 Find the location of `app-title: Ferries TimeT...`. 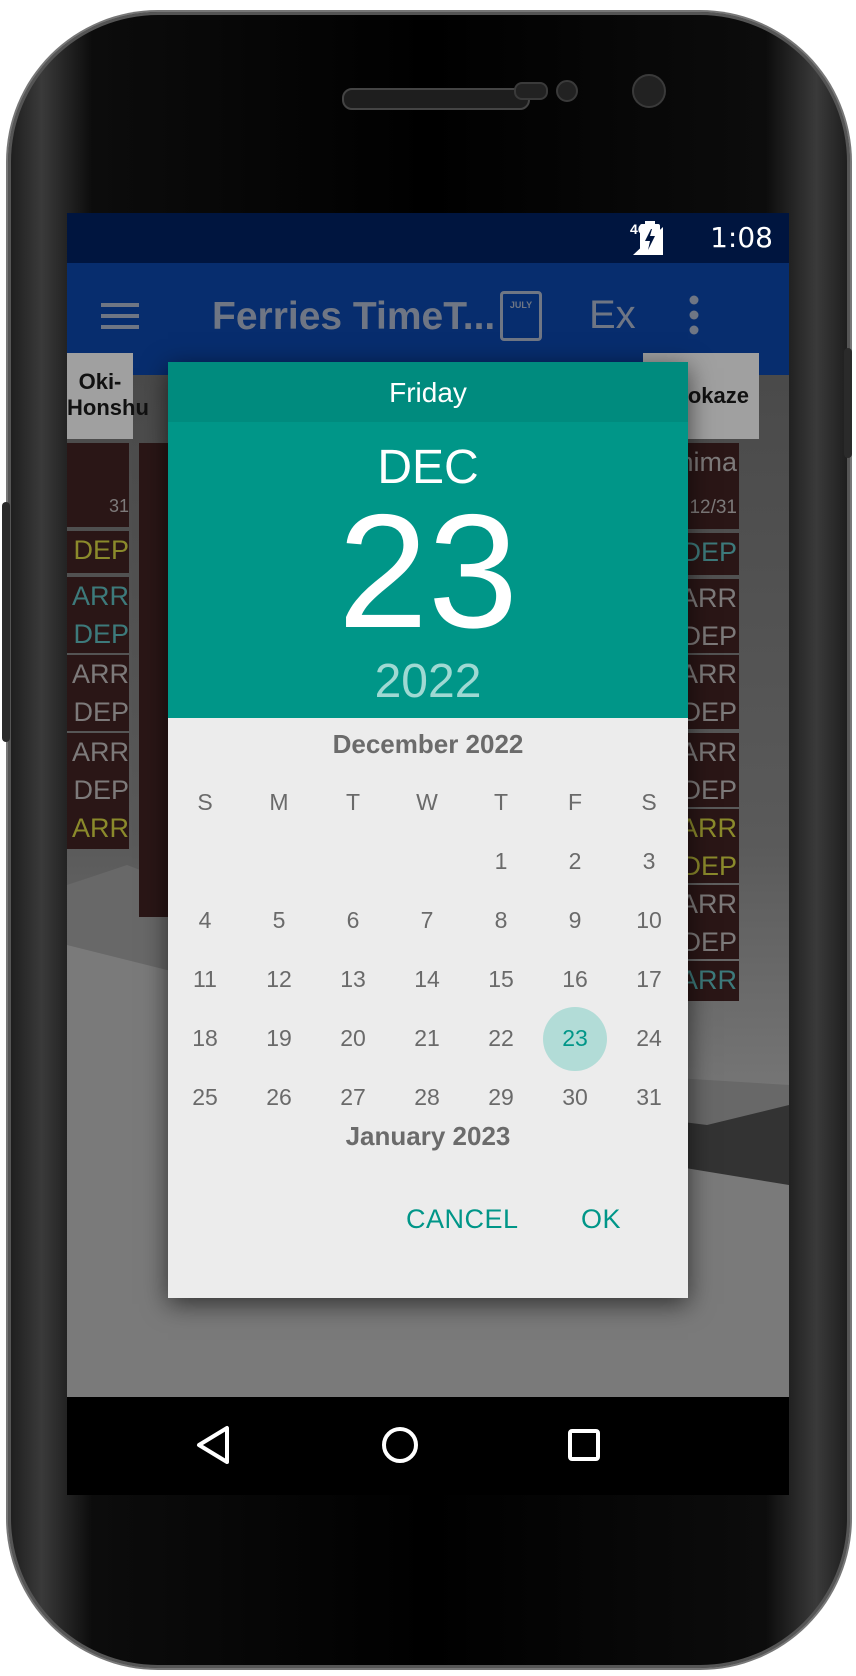

app-title: Ferries TimeT... is located at coordinates (354, 316).